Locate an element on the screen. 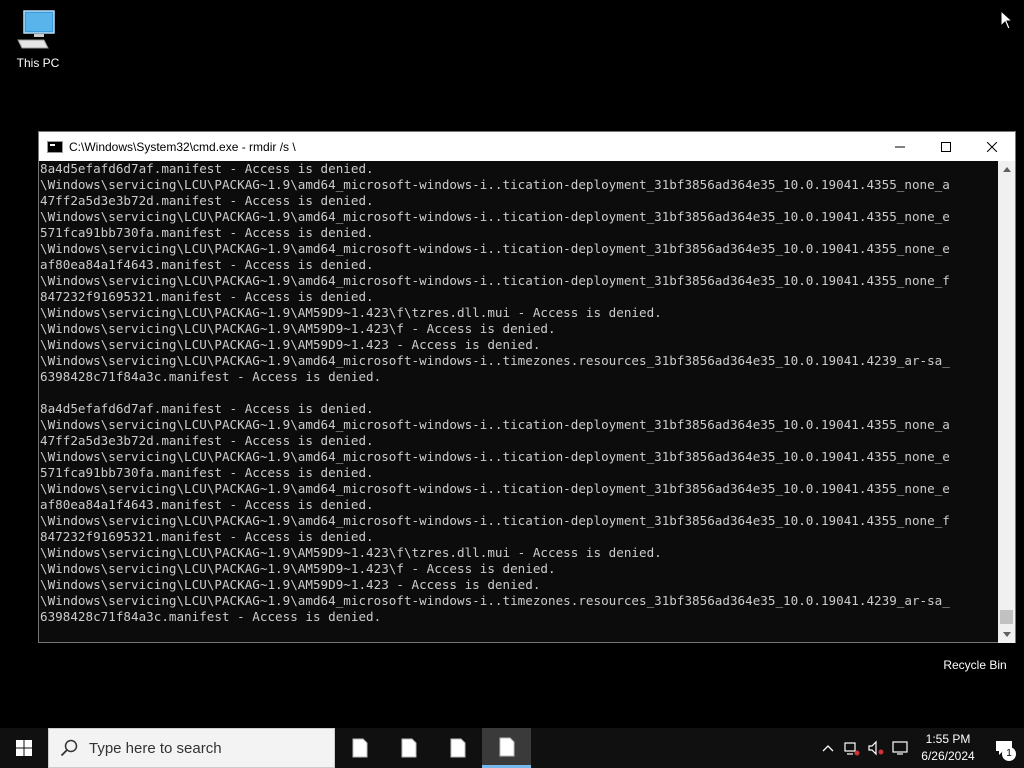 Image resolution: width=1024 pixels, height=768 pixels. minimize-button is located at coordinates (900, 146).